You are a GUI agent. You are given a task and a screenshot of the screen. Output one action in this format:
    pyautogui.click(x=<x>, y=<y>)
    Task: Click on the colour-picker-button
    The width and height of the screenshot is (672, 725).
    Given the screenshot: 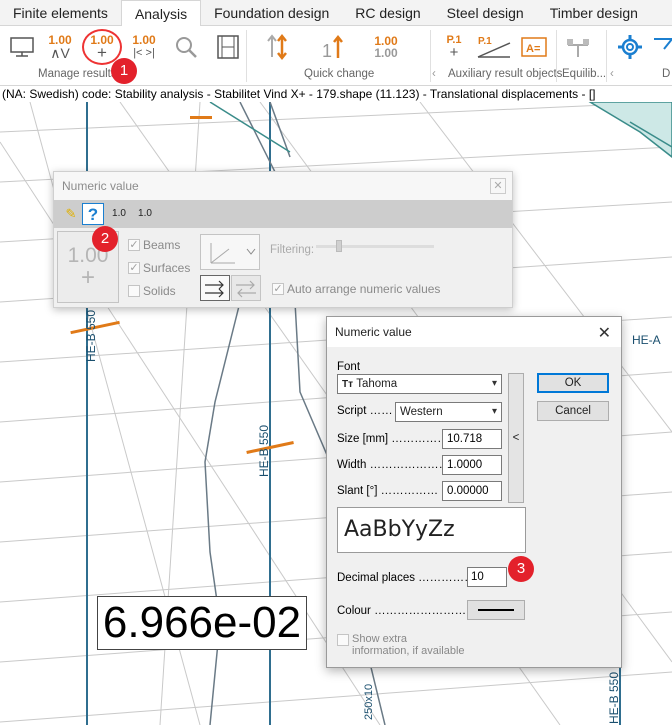 What is the action you would take?
    pyautogui.click(x=496, y=610)
    